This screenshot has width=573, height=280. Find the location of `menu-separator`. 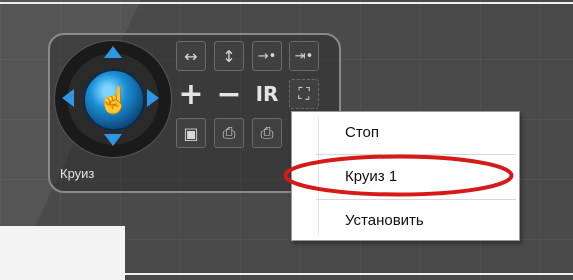

menu-separator is located at coordinates (416, 199).